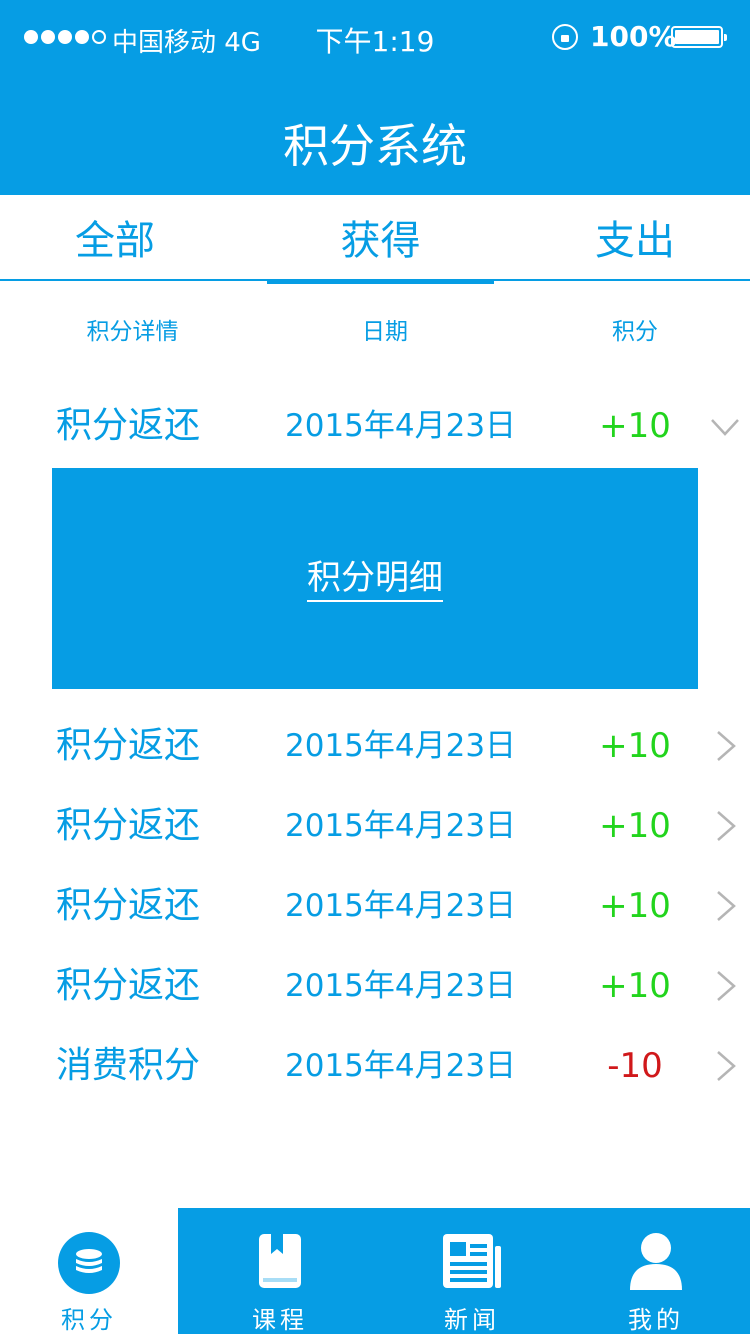  I want to click on coin-stack-icon, so click(89, 1263).